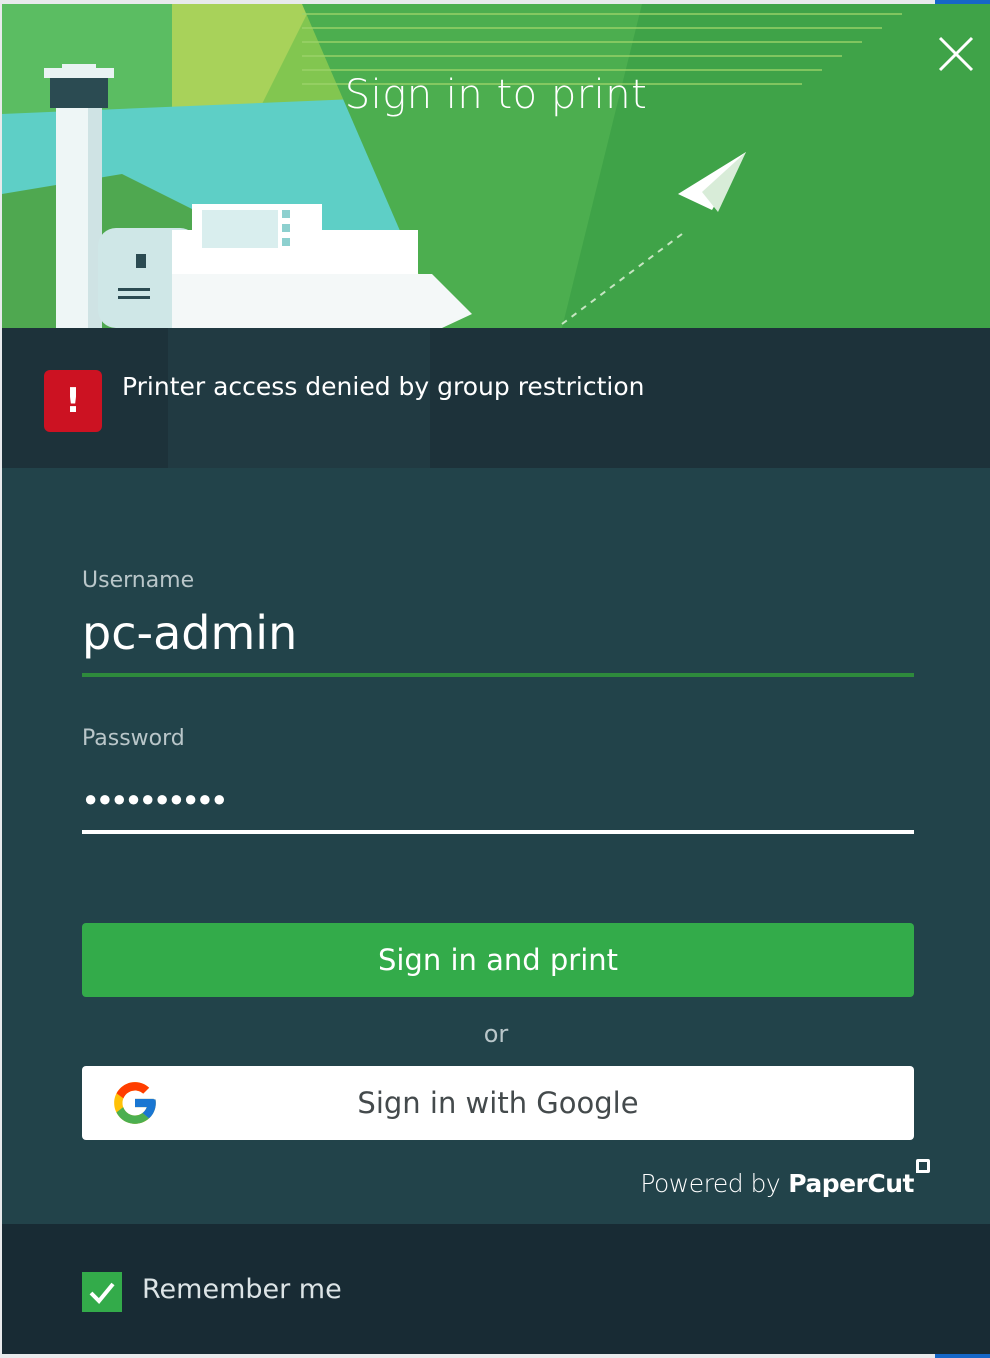 The height and width of the screenshot is (1358, 990). I want to click on google-button-label: Sign in with Google, so click(498, 1103).